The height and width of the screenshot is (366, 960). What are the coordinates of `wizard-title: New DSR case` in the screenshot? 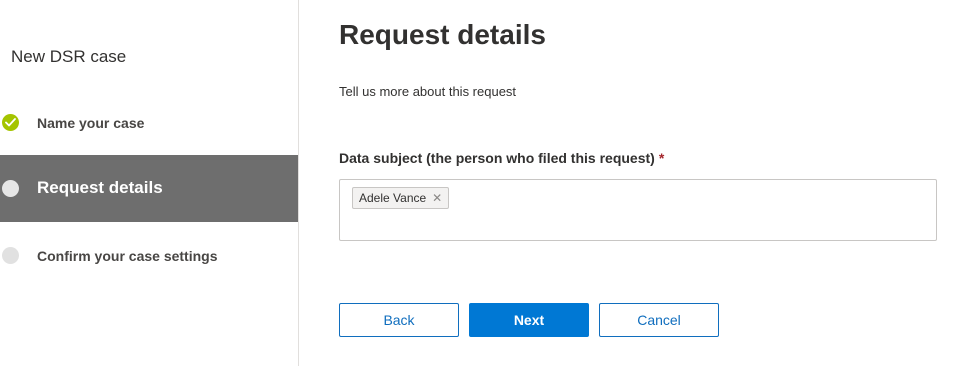 It's located at (69, 56).